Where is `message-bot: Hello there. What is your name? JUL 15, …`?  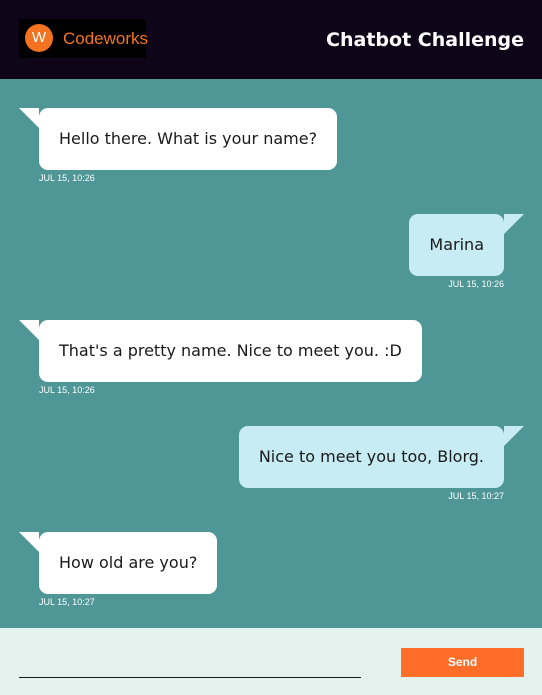 message-bot: Hello there. What is your name? JUL 15, … is located at coordinates (178, 147).